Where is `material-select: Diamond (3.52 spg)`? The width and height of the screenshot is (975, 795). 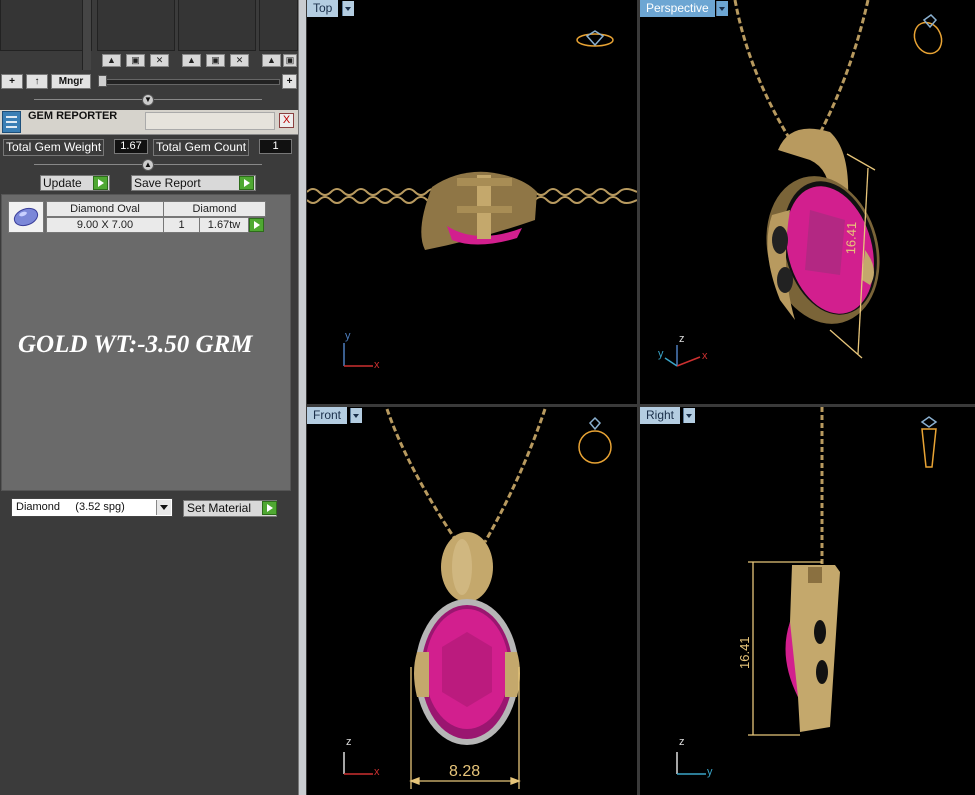
material-select: Diamond (3.52 spg) is located at coordinates (92, 507).